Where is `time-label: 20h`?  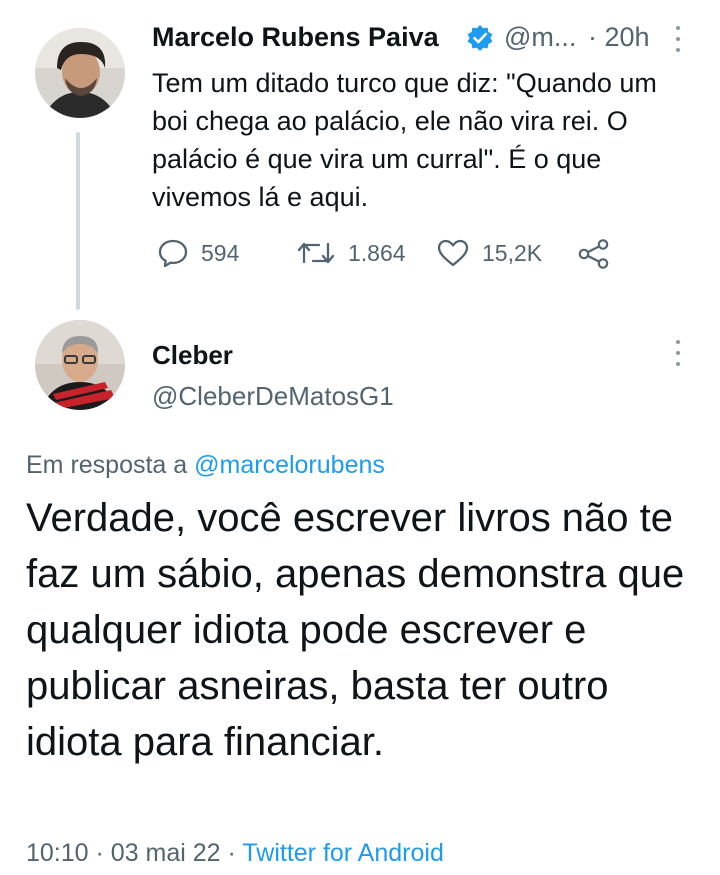
time-label: 20h is located at coordinates (627, 37).